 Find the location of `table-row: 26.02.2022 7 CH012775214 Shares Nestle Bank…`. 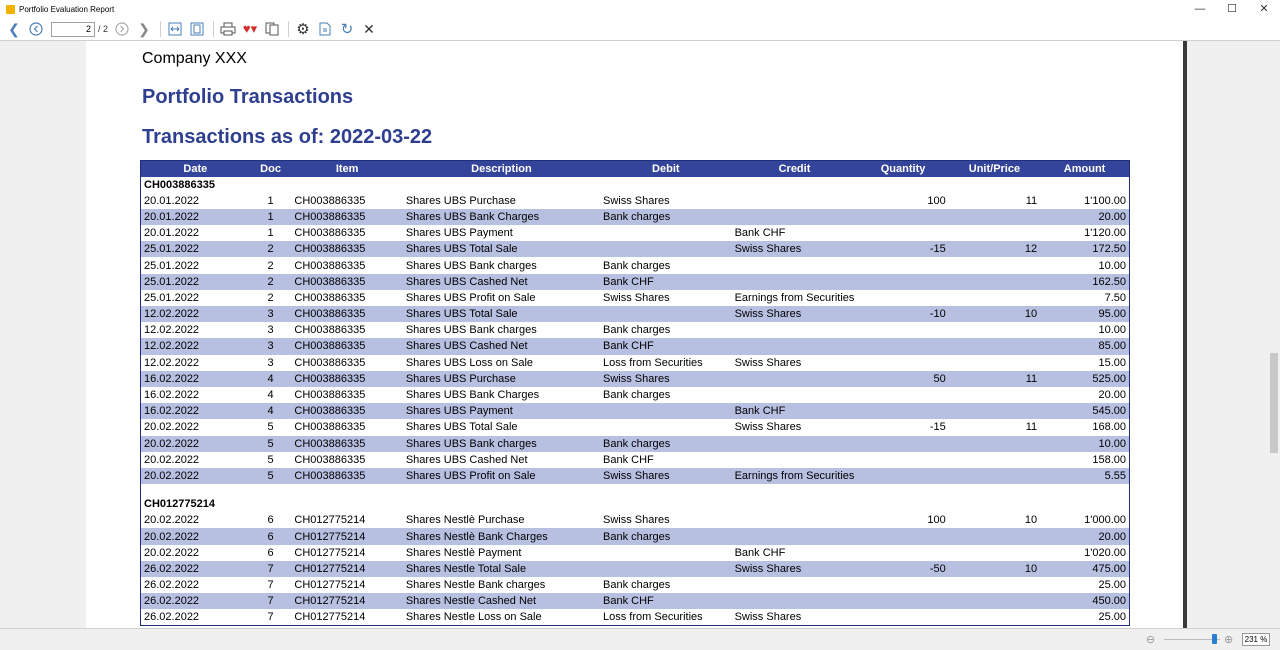

table-row: 26.02.2022 7 CH012775214 Shares Nestle Bank… is located at coordinates (635, 585).